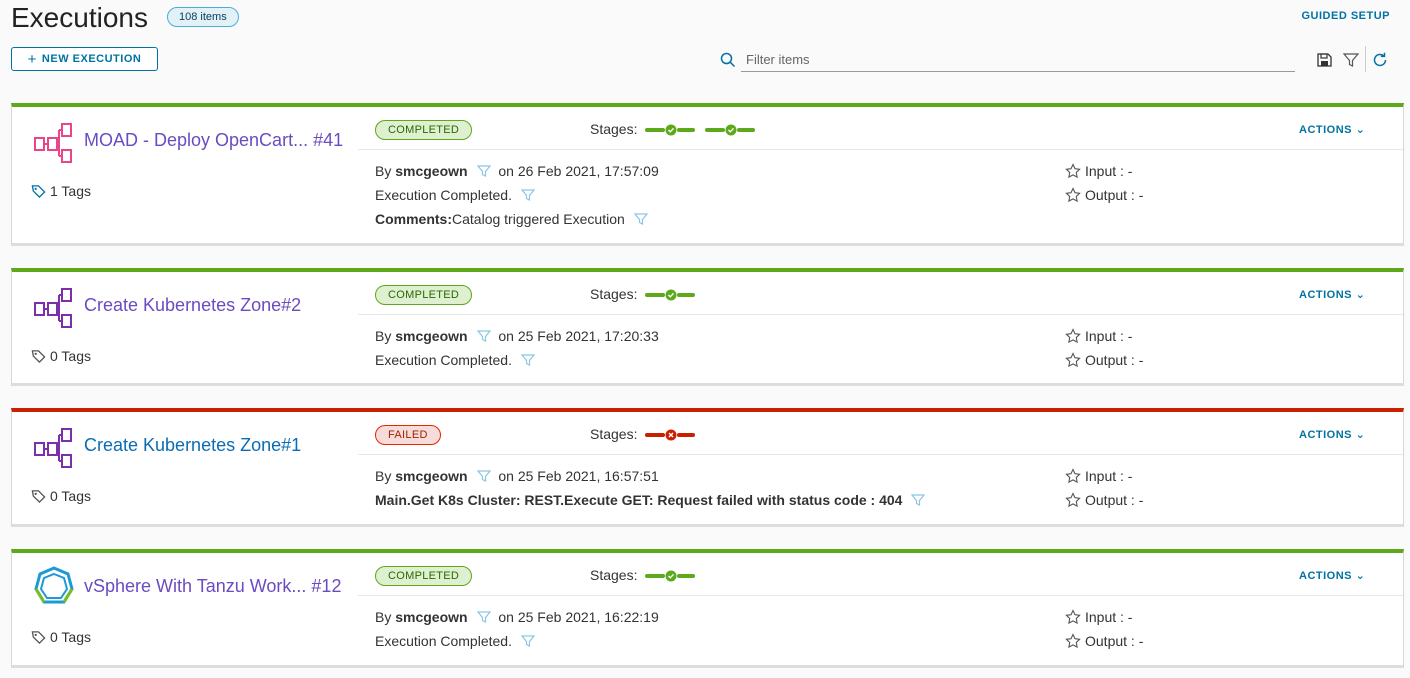 The width and height of the screenshot is (1410, 678). What do you see at coordinates (1018, 60) in the screenshot?
I see `filter-input` at bounding box center [1018, 60].